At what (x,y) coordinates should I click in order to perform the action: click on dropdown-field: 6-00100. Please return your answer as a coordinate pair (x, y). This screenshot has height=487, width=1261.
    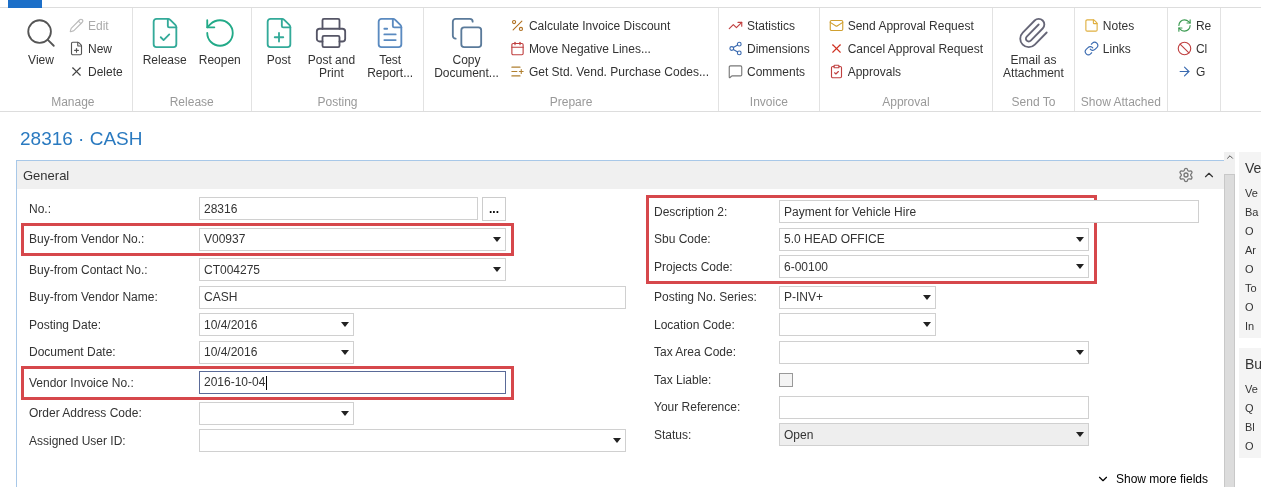
    Looking at the image, I should click on (934, 267).